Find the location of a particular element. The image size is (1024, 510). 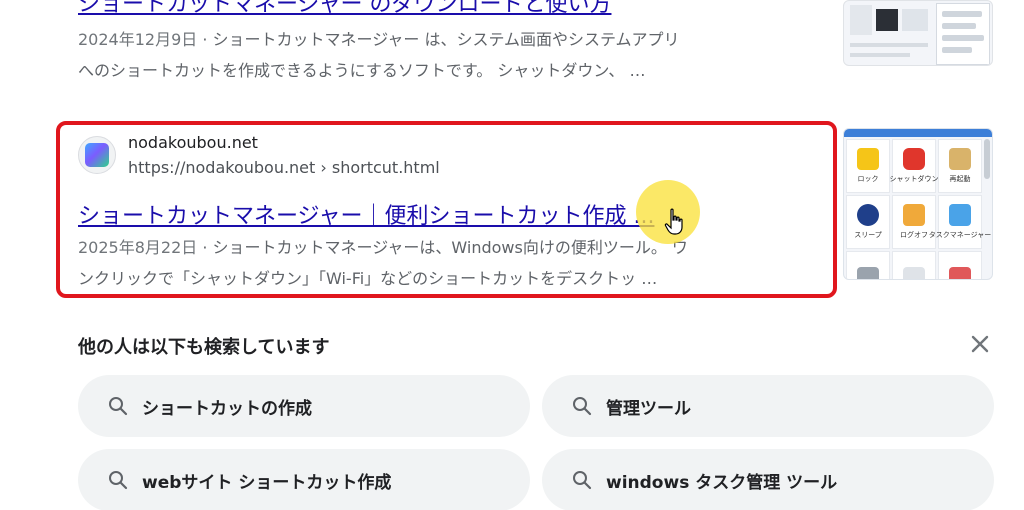

signal-icon is located at coordinates (914, 273).